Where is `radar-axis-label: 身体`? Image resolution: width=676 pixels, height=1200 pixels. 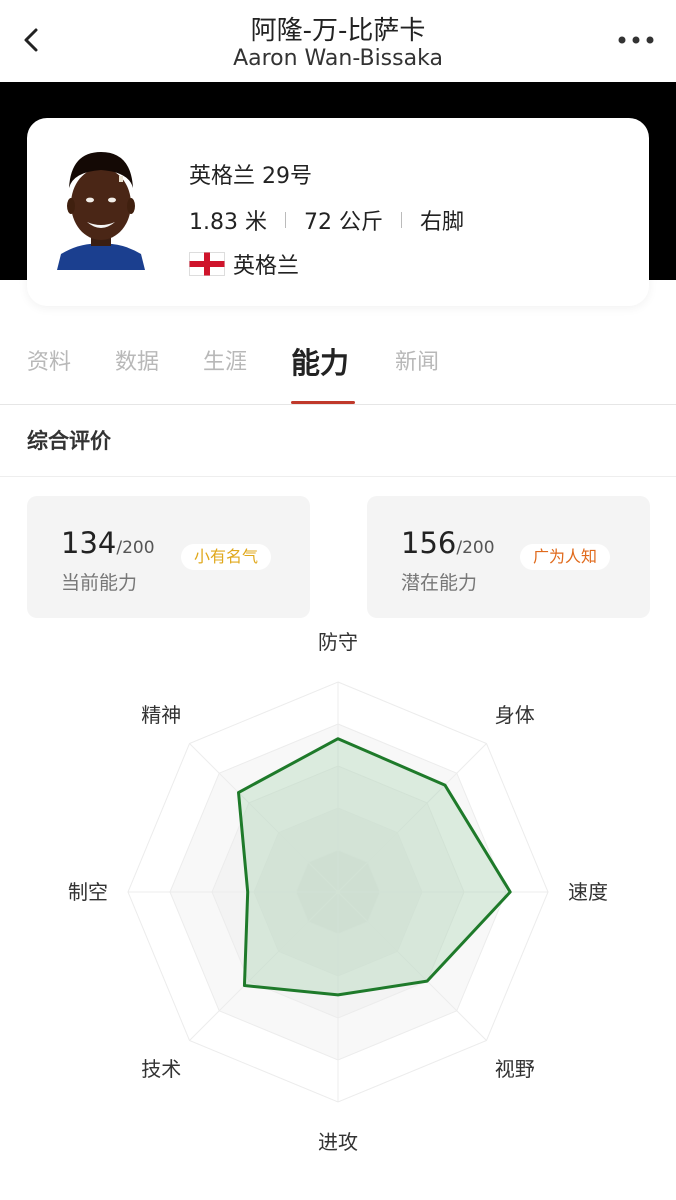
radar-axis-label: 身体 is located at coordinates (515, 715).